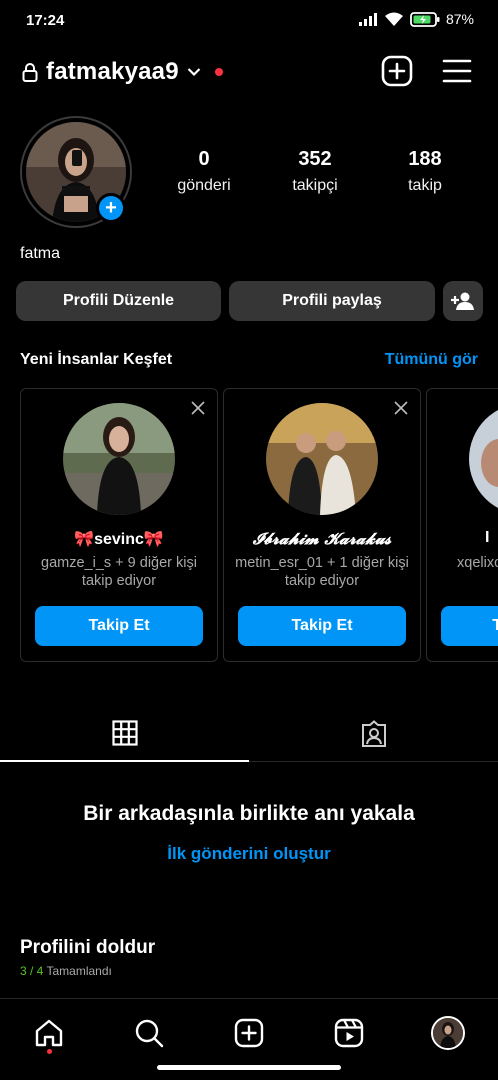 The height and width of the screenshot is (1080, 498). What do you see at coordinates (315, 185) in the screenshot?
I see `followers-label: takipçi` at bounding box center [315, 185].